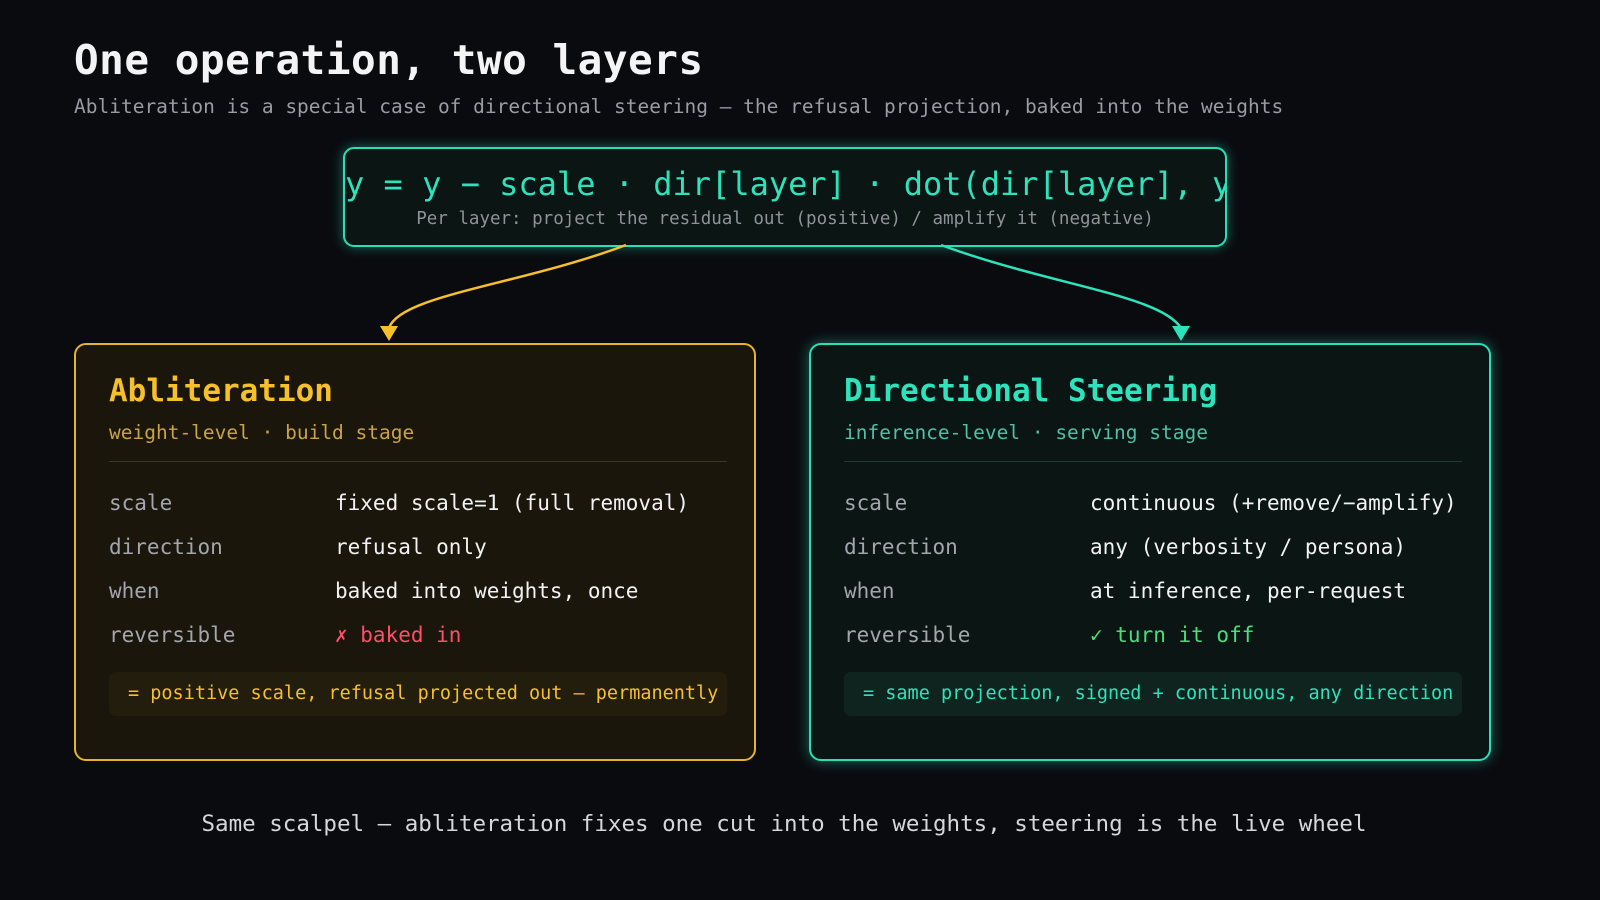  I want to click on arrow-to-steering, so click(1061, 286).